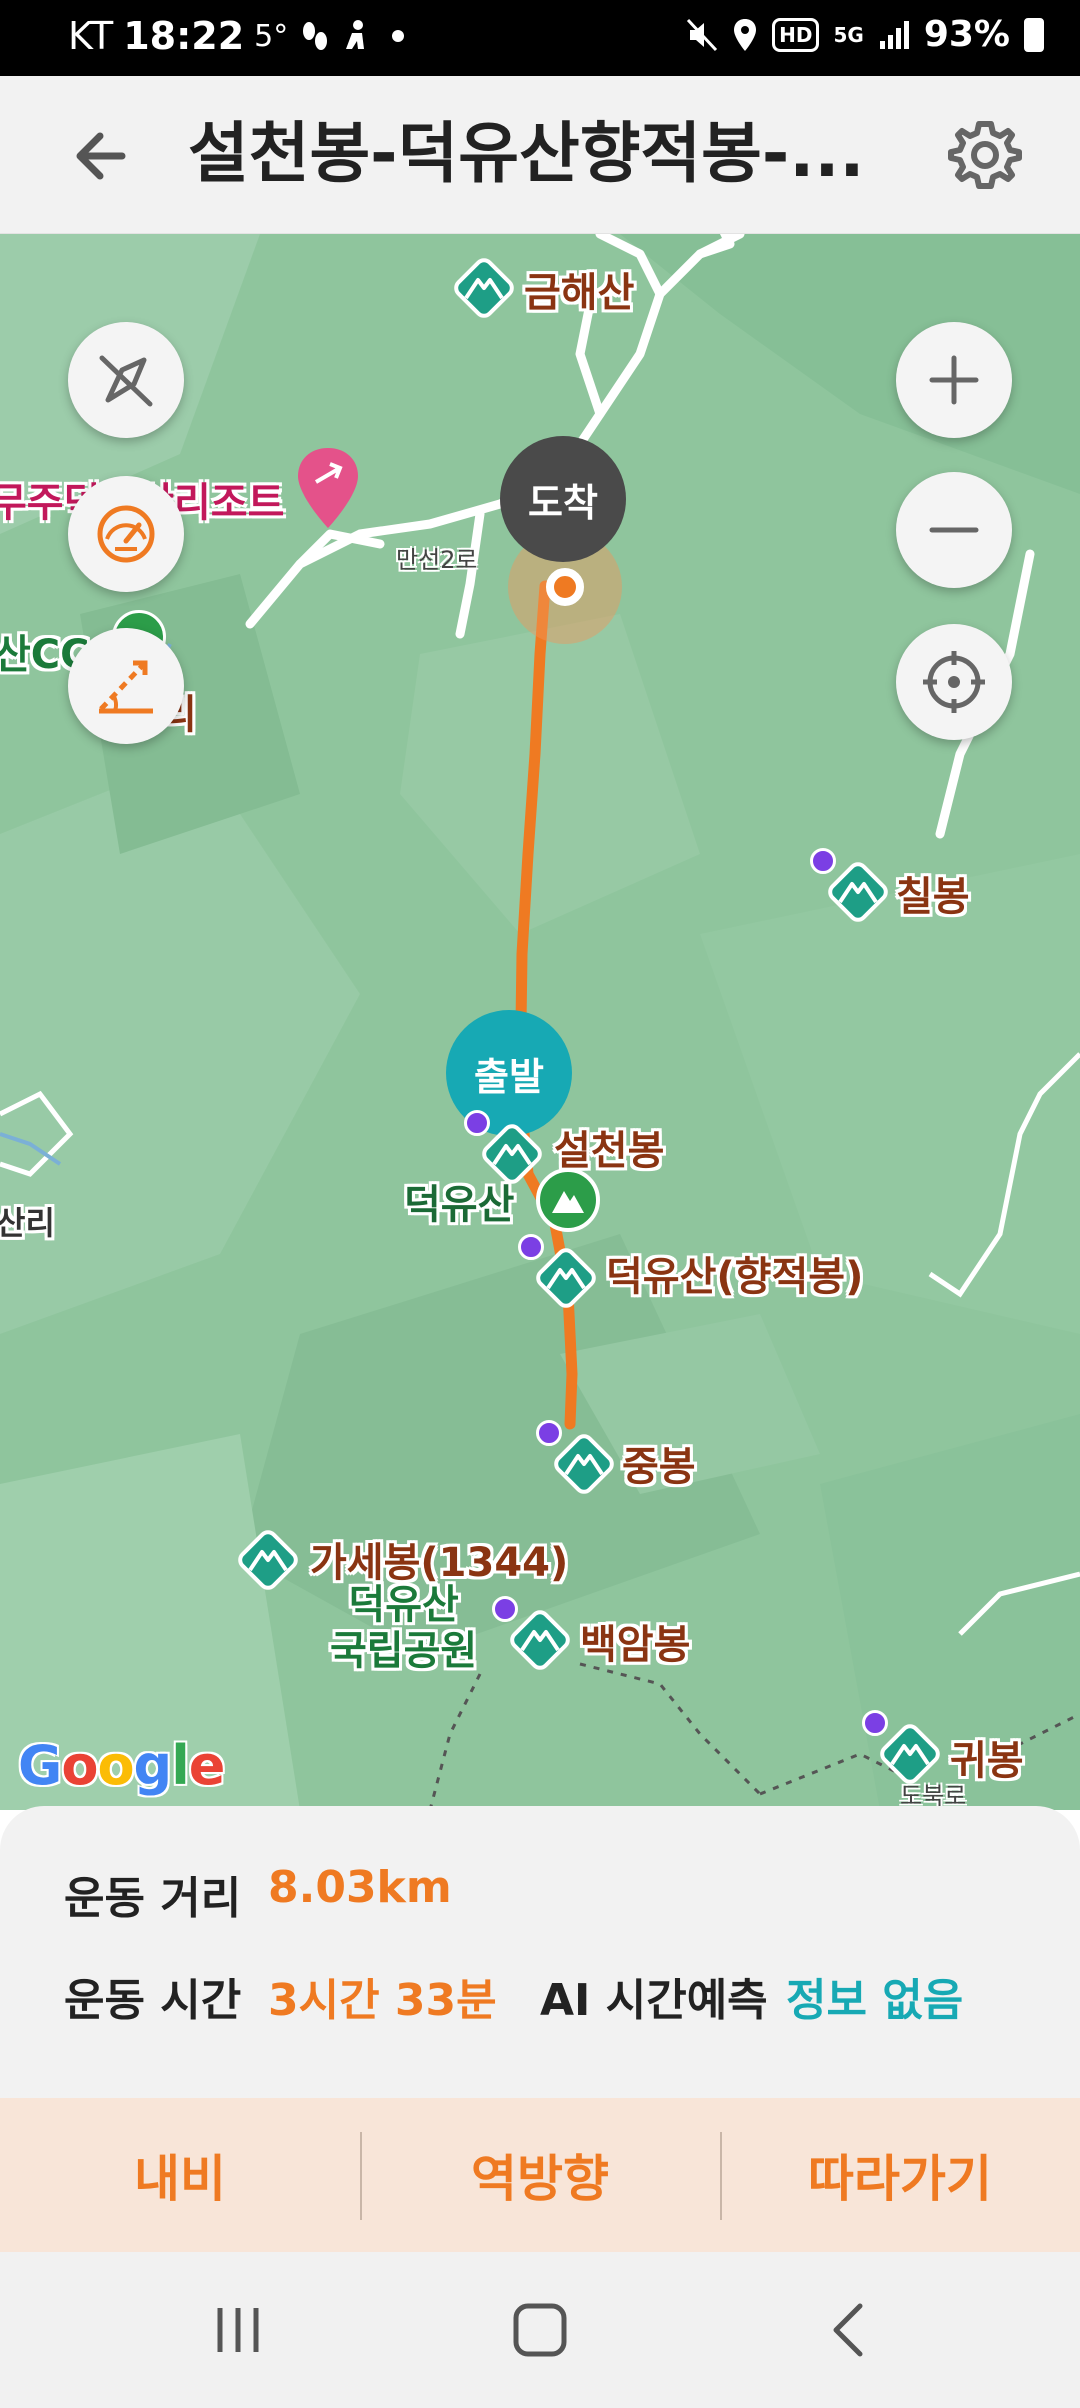  What do you see at coordinates (745, 34) in the screenshot?
I see `location-icon` at bounding box center [745, 34].